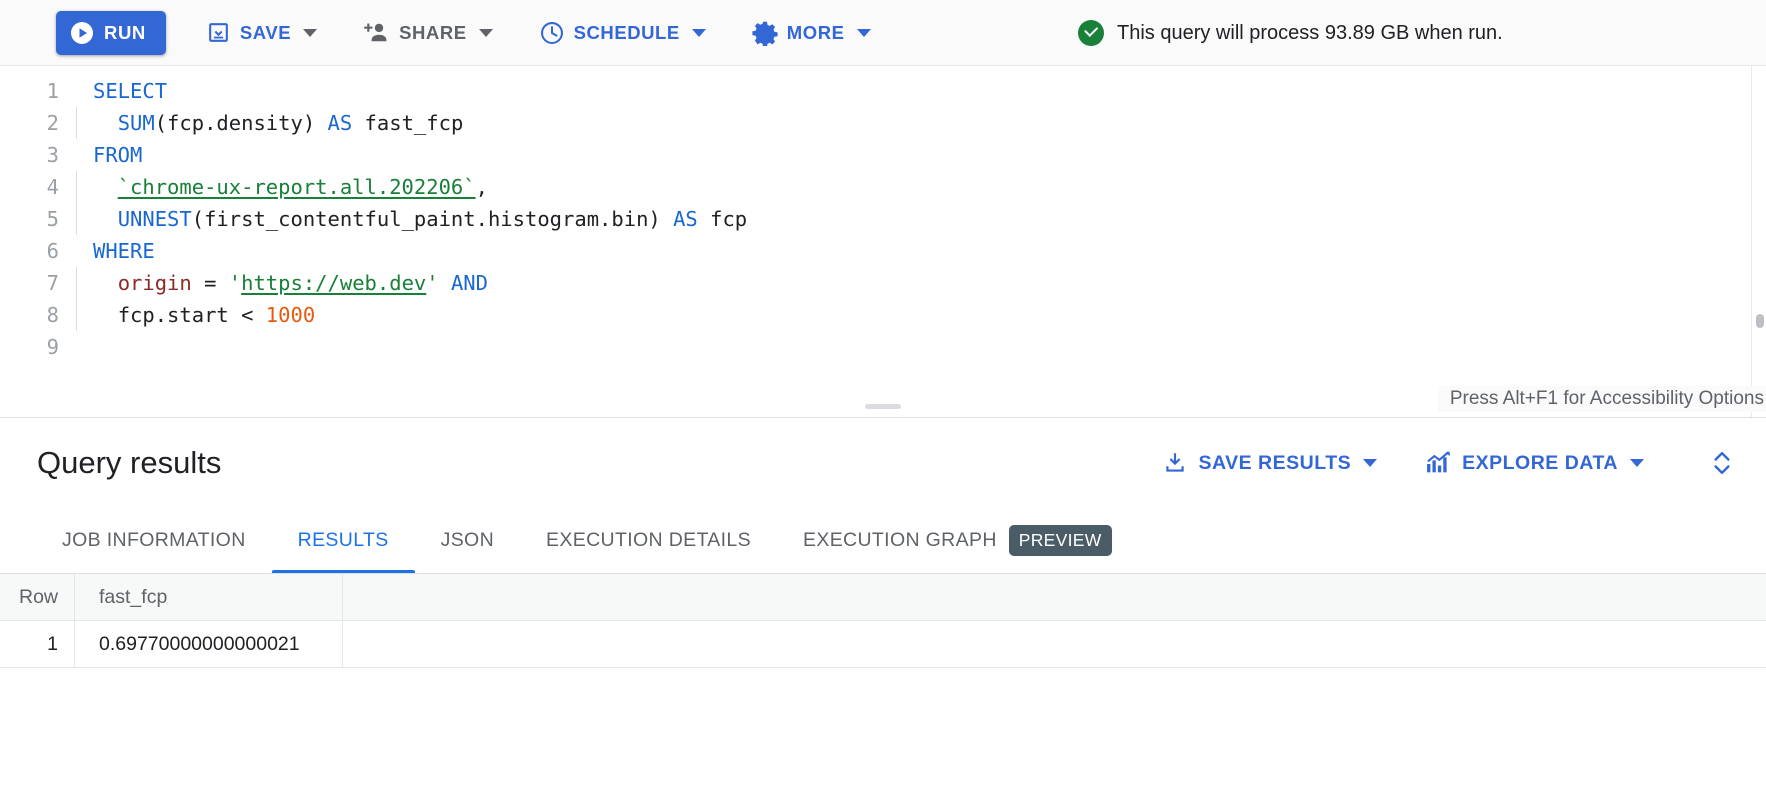  What do you see at coordinates (1091, 33) in the screenshot?
I see `check-circle-icon` at bounding box center [1091, 33].